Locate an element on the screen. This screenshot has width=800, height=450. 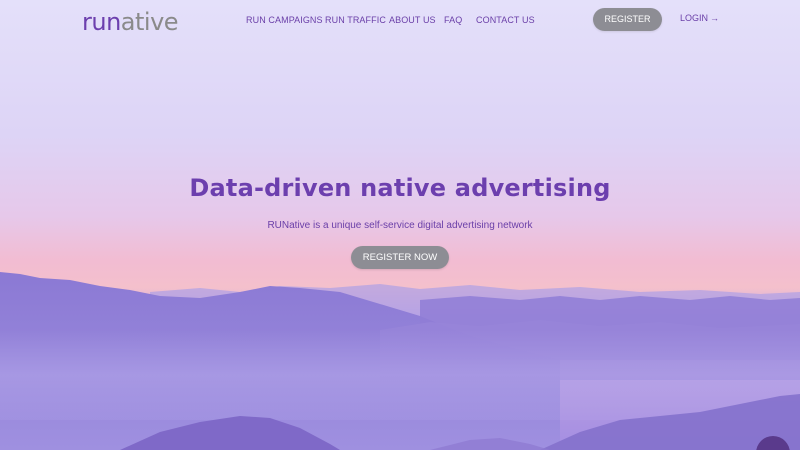
nav-run-campaigns: RUN CAMPAIGNS is located at coordinates (284, 20).